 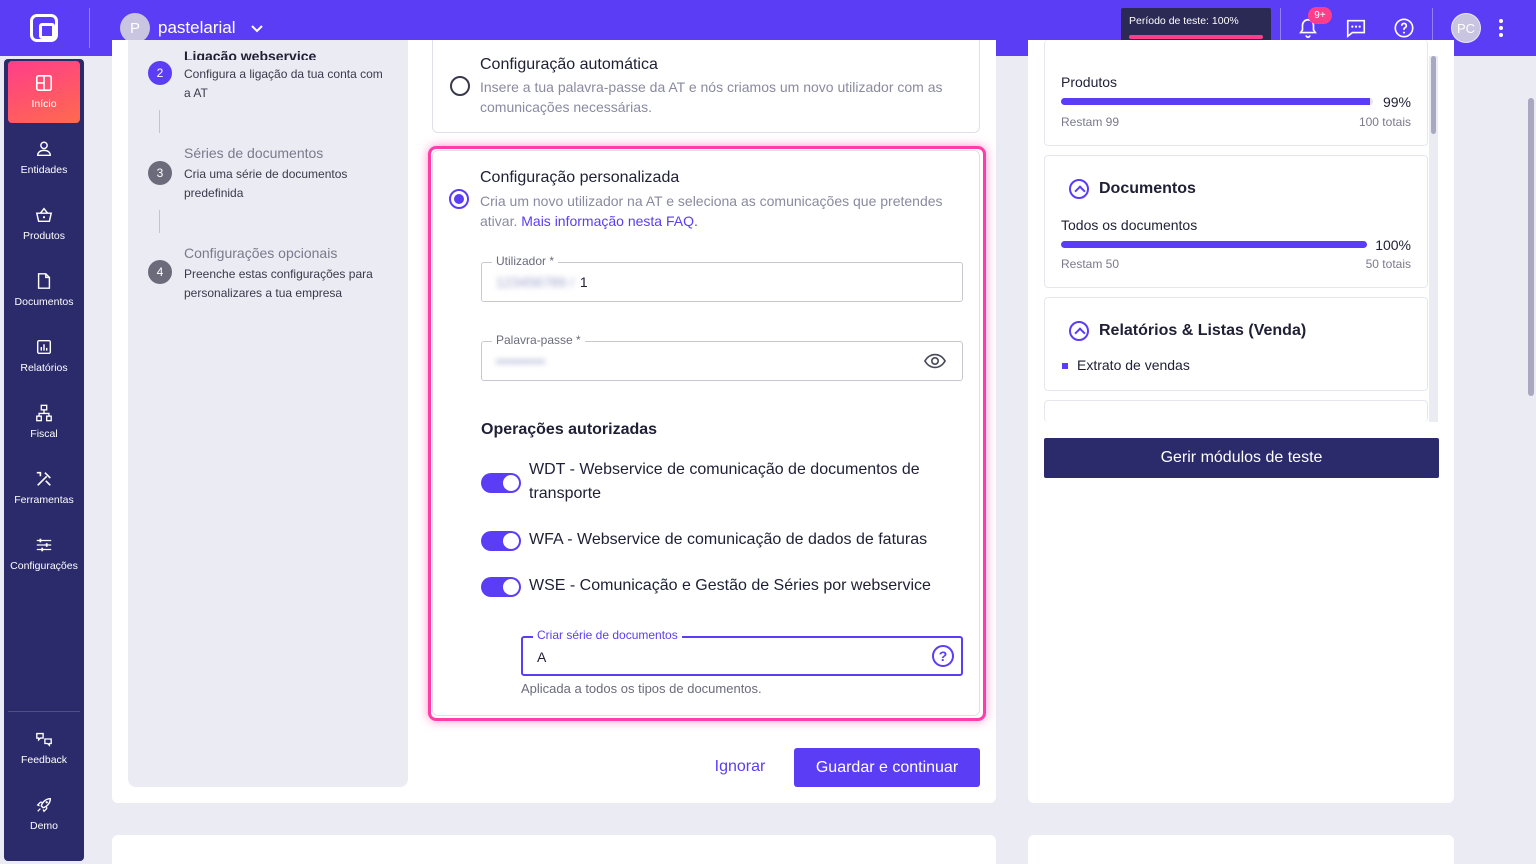 What do you see at coordinates (1404, 28) in the screenshot?
I see `help-icon` at bounding box center [1404, 28].